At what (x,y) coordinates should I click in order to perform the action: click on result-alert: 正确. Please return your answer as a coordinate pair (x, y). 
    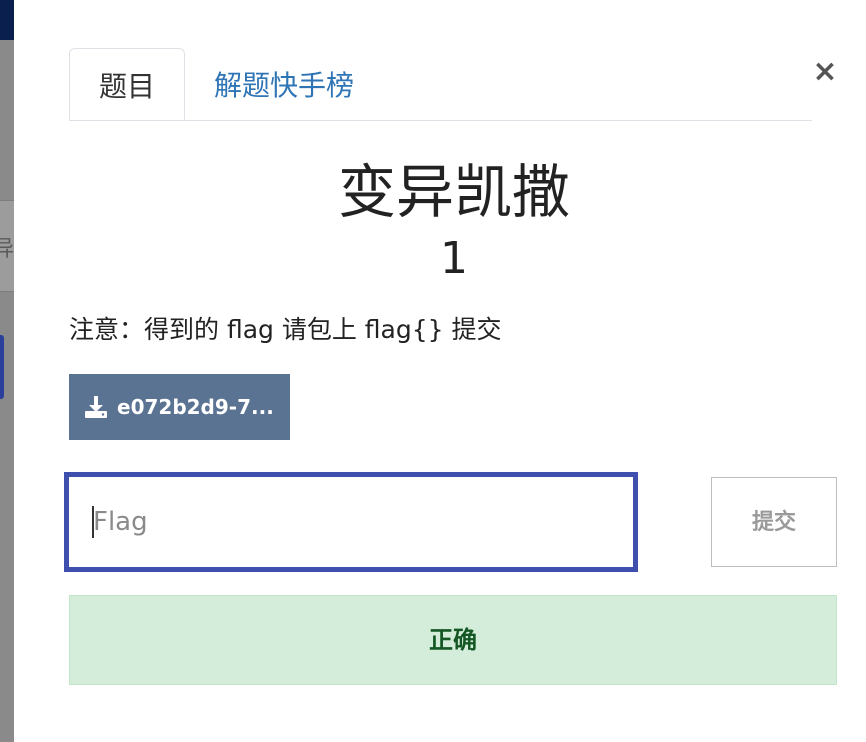
    Looking at the image, I should click on (453, 640).